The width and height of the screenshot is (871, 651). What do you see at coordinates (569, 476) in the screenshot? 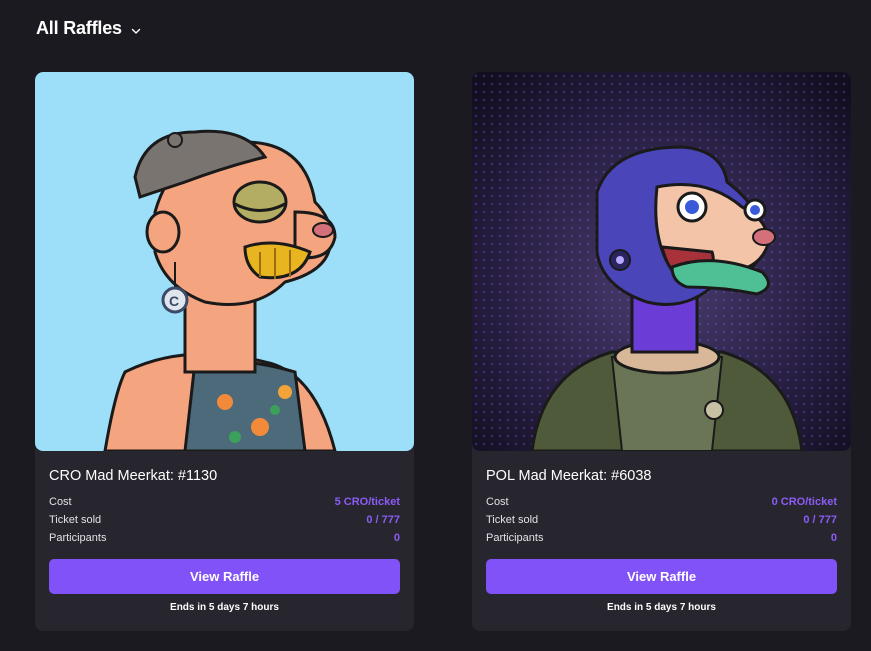
I see `raffle-title: POL Mad Meerkat: #6038` at bounding box center [569, 476].